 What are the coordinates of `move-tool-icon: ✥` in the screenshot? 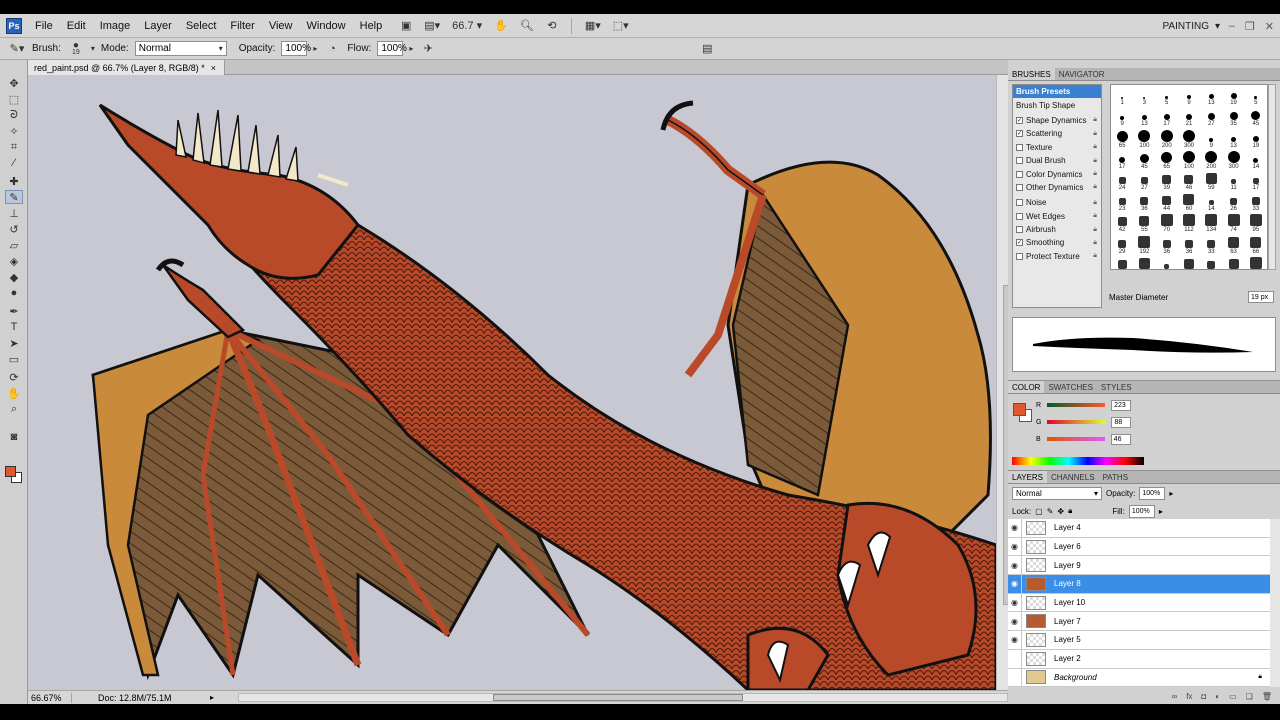 It's located at (14, 83).